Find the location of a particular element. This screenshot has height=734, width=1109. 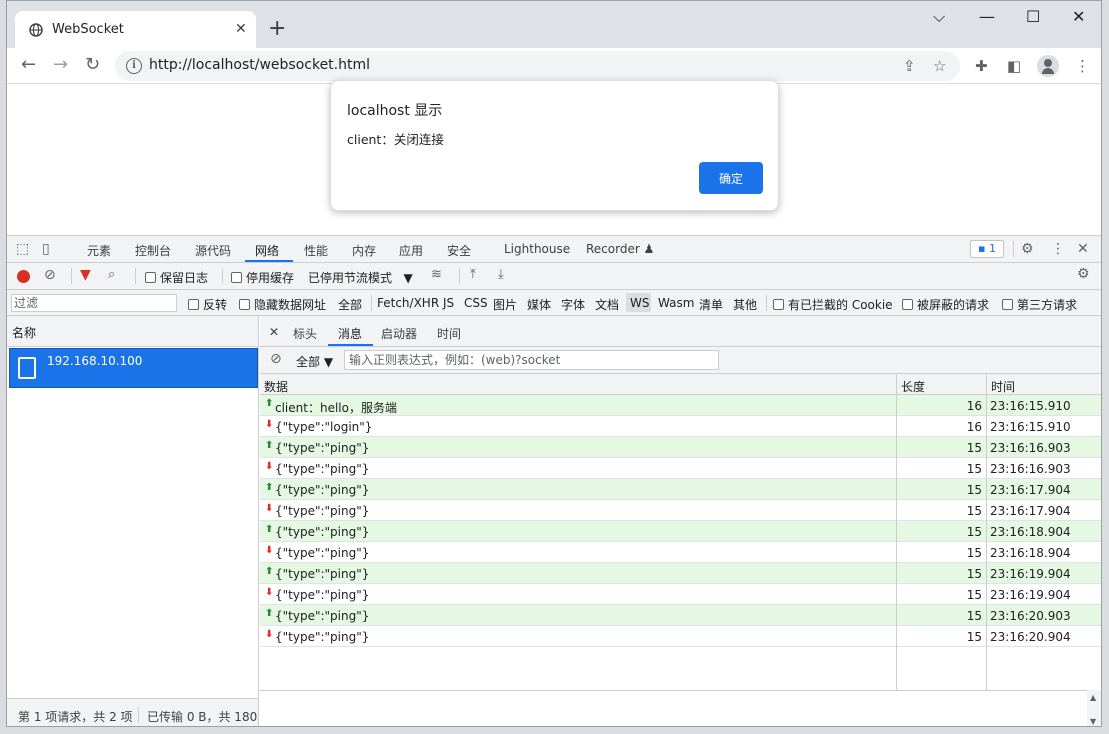

type-filter-manifest: 清单 is located at coordinates (711, 304).